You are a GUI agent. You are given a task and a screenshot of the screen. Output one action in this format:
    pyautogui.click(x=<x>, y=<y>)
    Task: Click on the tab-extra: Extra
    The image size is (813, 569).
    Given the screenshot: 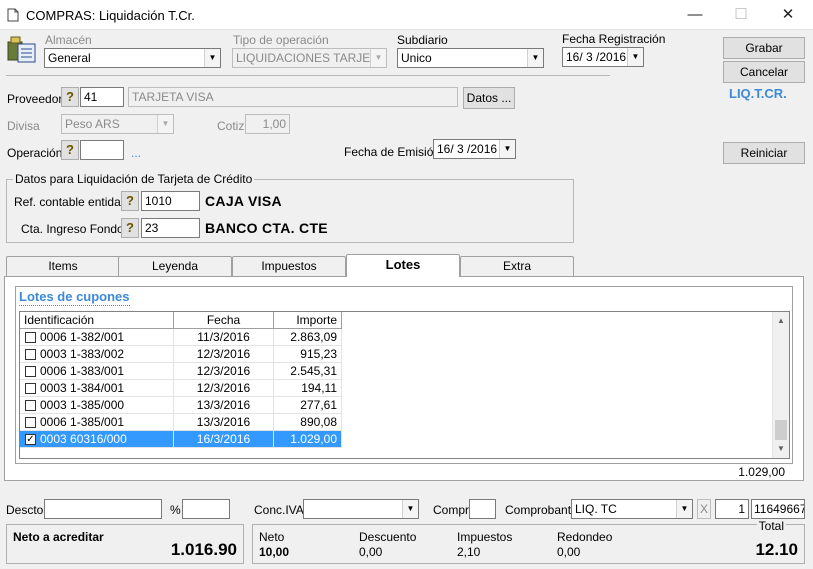 What is the action you would take?
    pyautogui.click(x=517, y=266)
    